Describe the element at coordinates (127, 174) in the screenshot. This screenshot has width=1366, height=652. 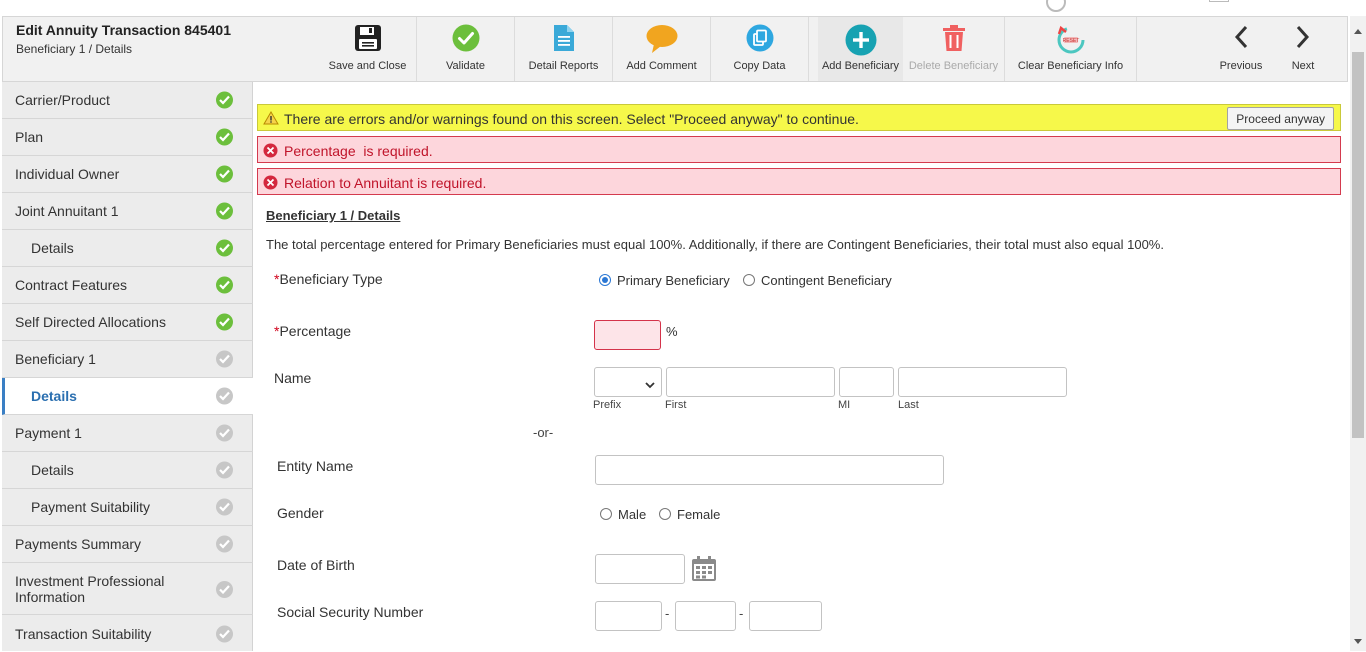
I see `sidebar-item-individual-owner: Individual Owner` at that location.